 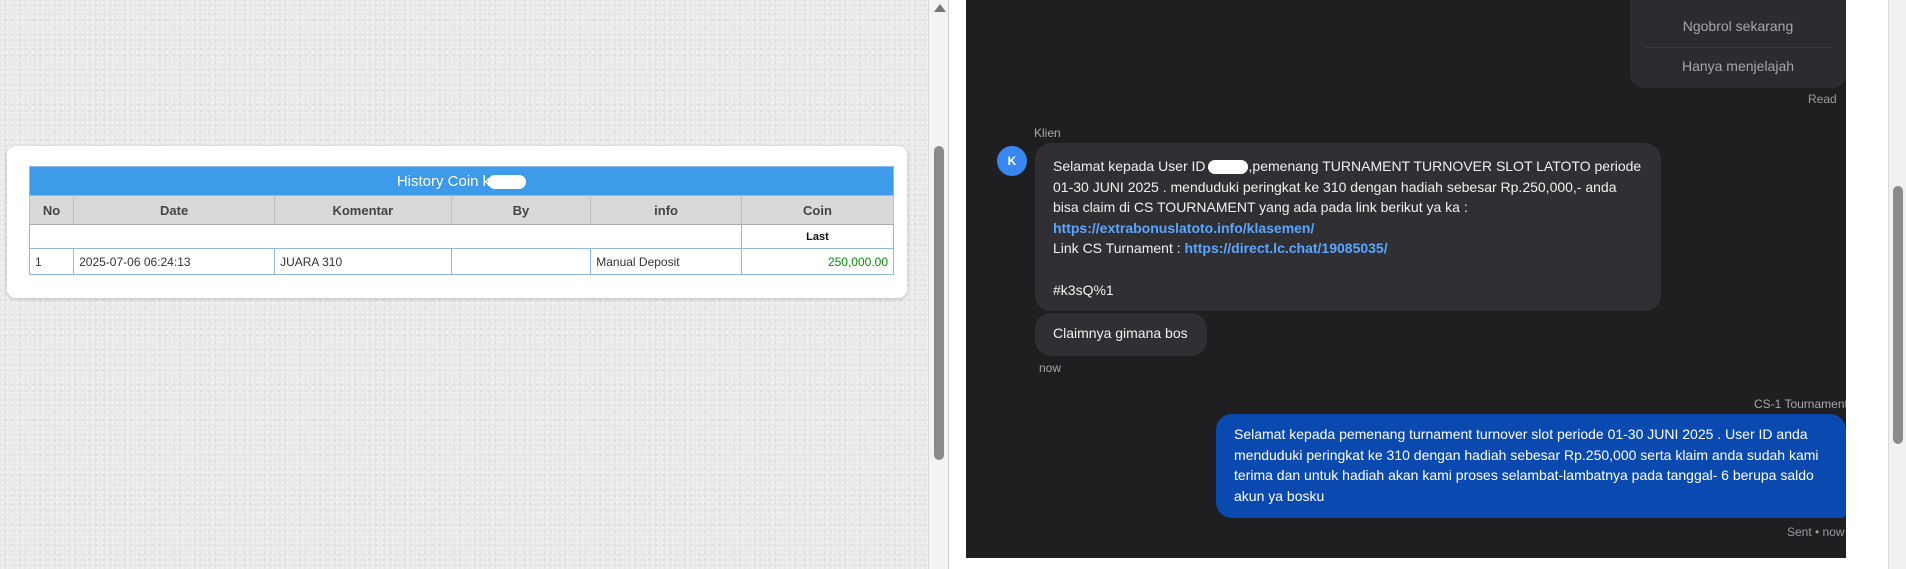 What do you see at coordinates (1738, 44) in the screenshot?
I see `quick-reply-options: Ngobrol sekarang Hanya menjelajah` at bounding box center [1738, 44].